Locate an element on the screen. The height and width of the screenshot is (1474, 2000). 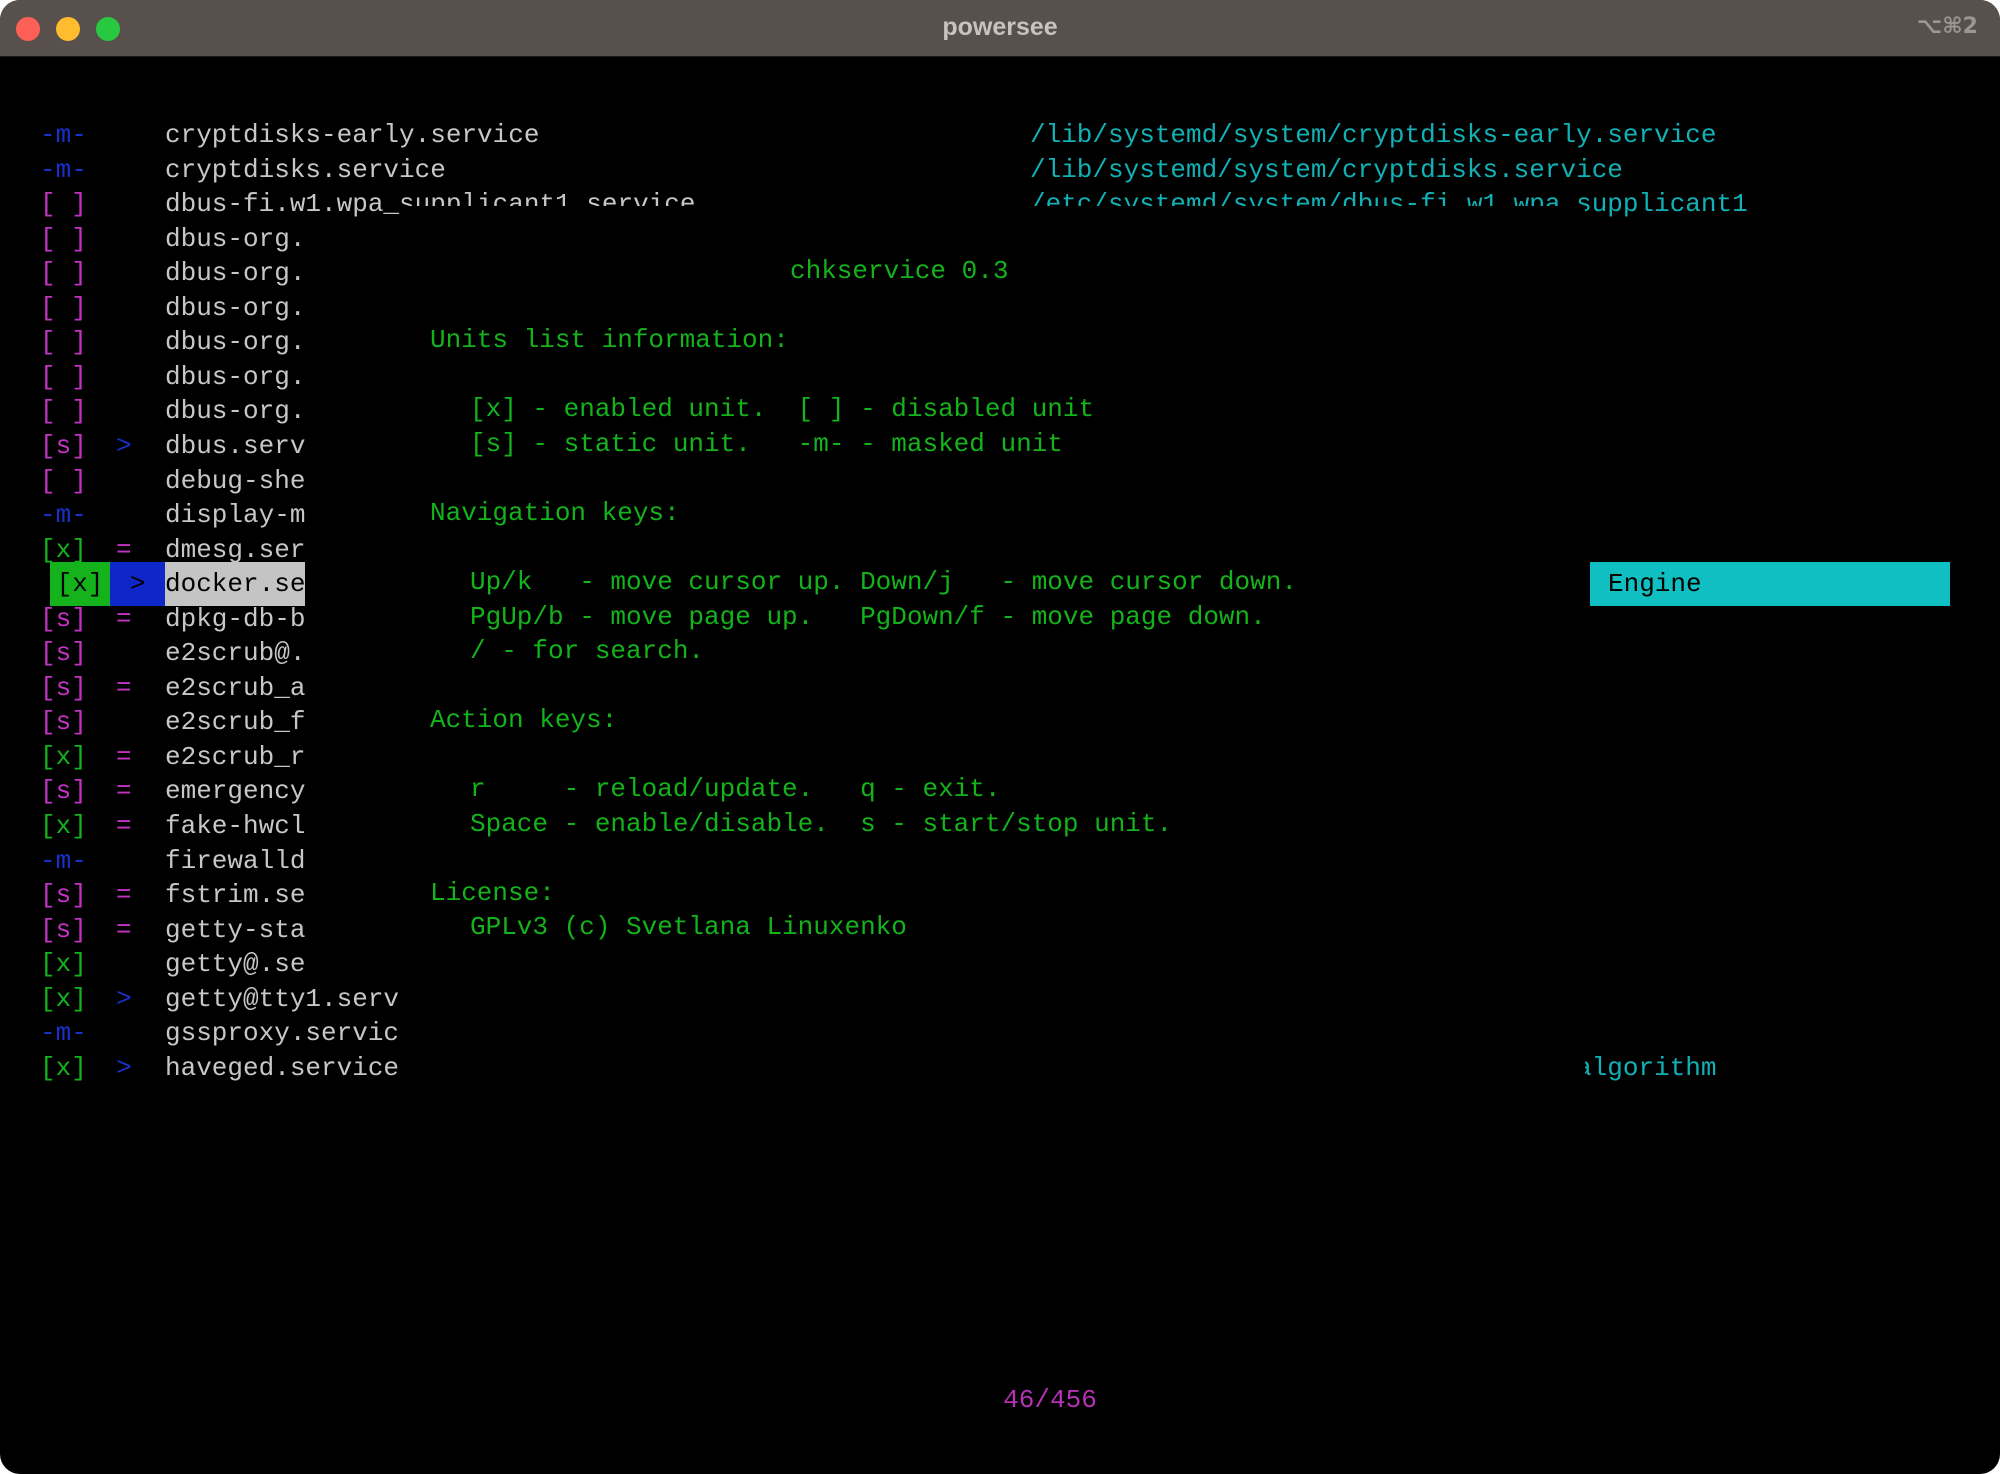
page-counter: 46/456 is located at coordinates (1050, 1400).